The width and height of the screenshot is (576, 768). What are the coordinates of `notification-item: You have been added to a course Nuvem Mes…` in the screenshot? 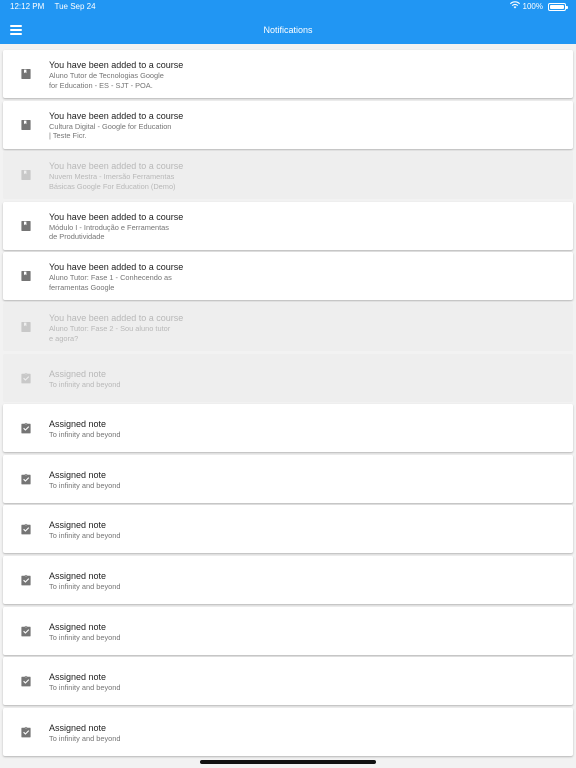 It's located at (288, 175).